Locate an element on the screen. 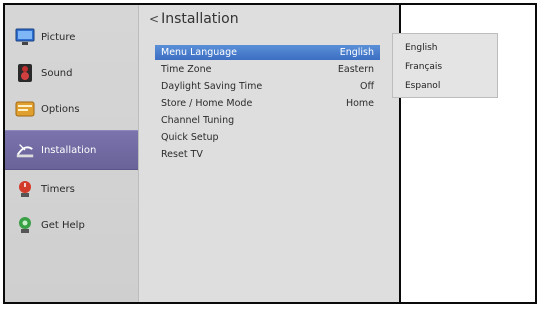 This screenshot has height=309, width=540. picture-icon is located at coordinates (25, 37).